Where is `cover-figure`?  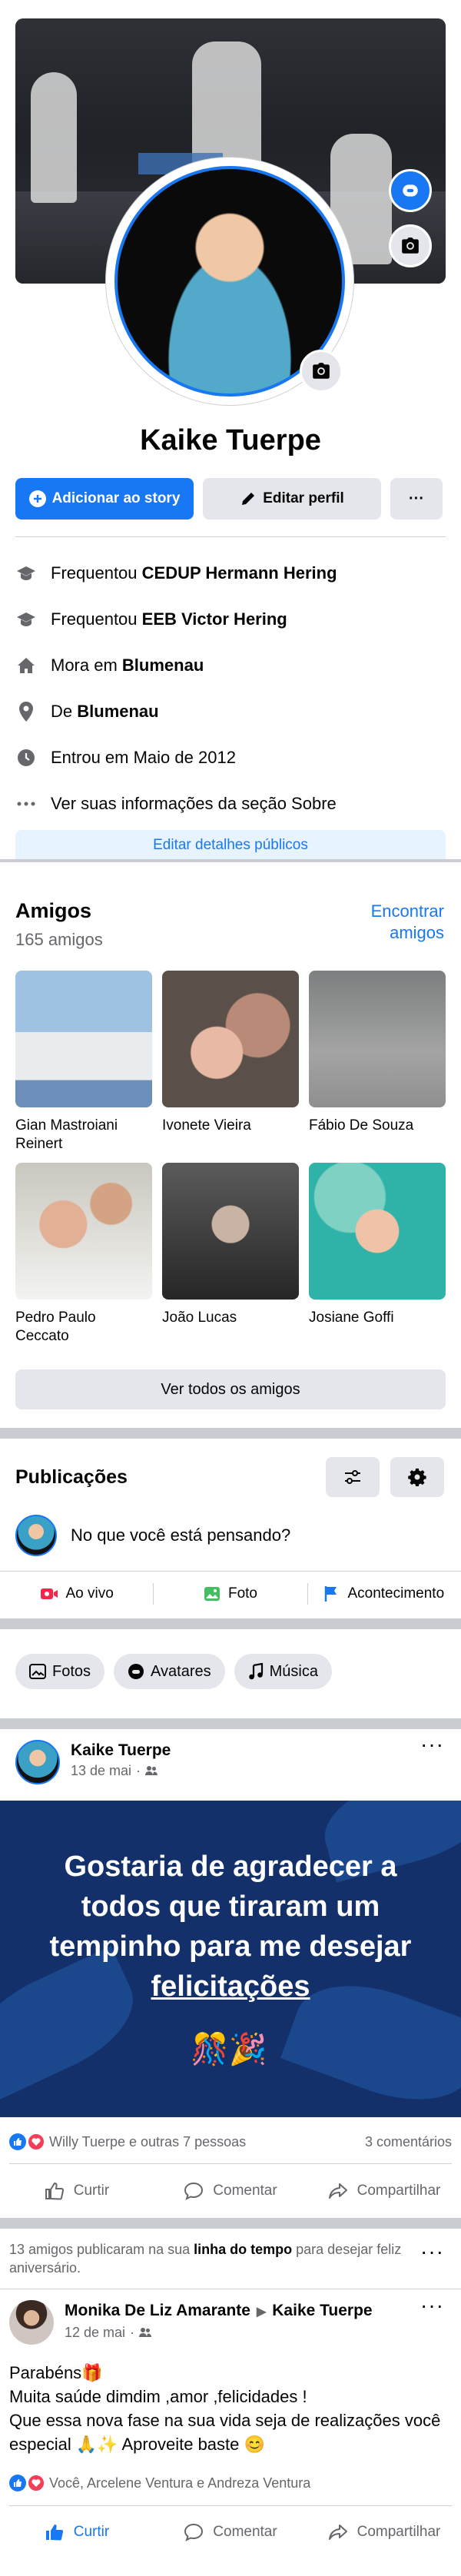
cover-figure is located at coordinates (54, 137).